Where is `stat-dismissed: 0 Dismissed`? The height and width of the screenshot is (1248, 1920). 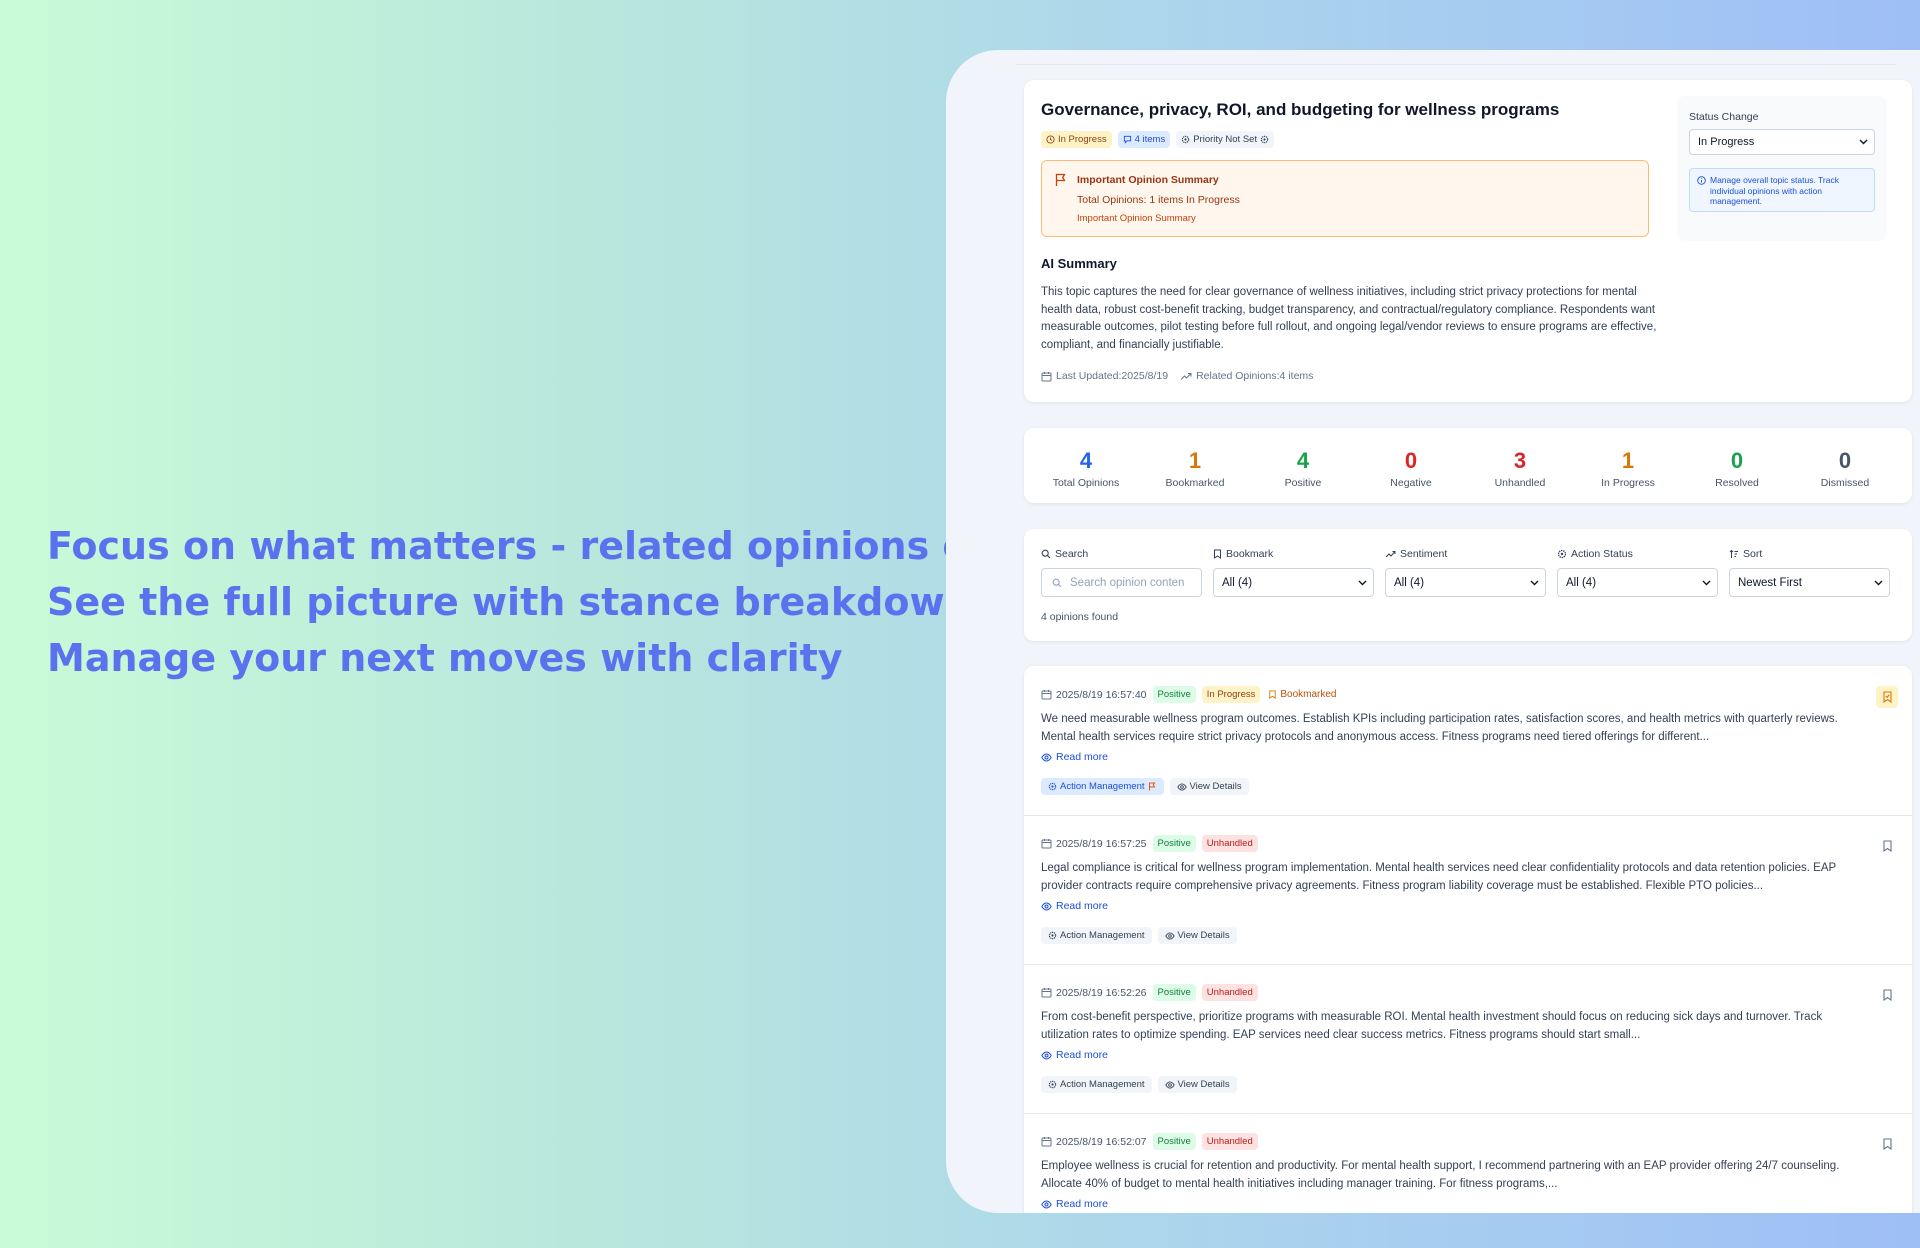 stat-dismissed: 0 Dismissed is located at coordinates (1845, 468).